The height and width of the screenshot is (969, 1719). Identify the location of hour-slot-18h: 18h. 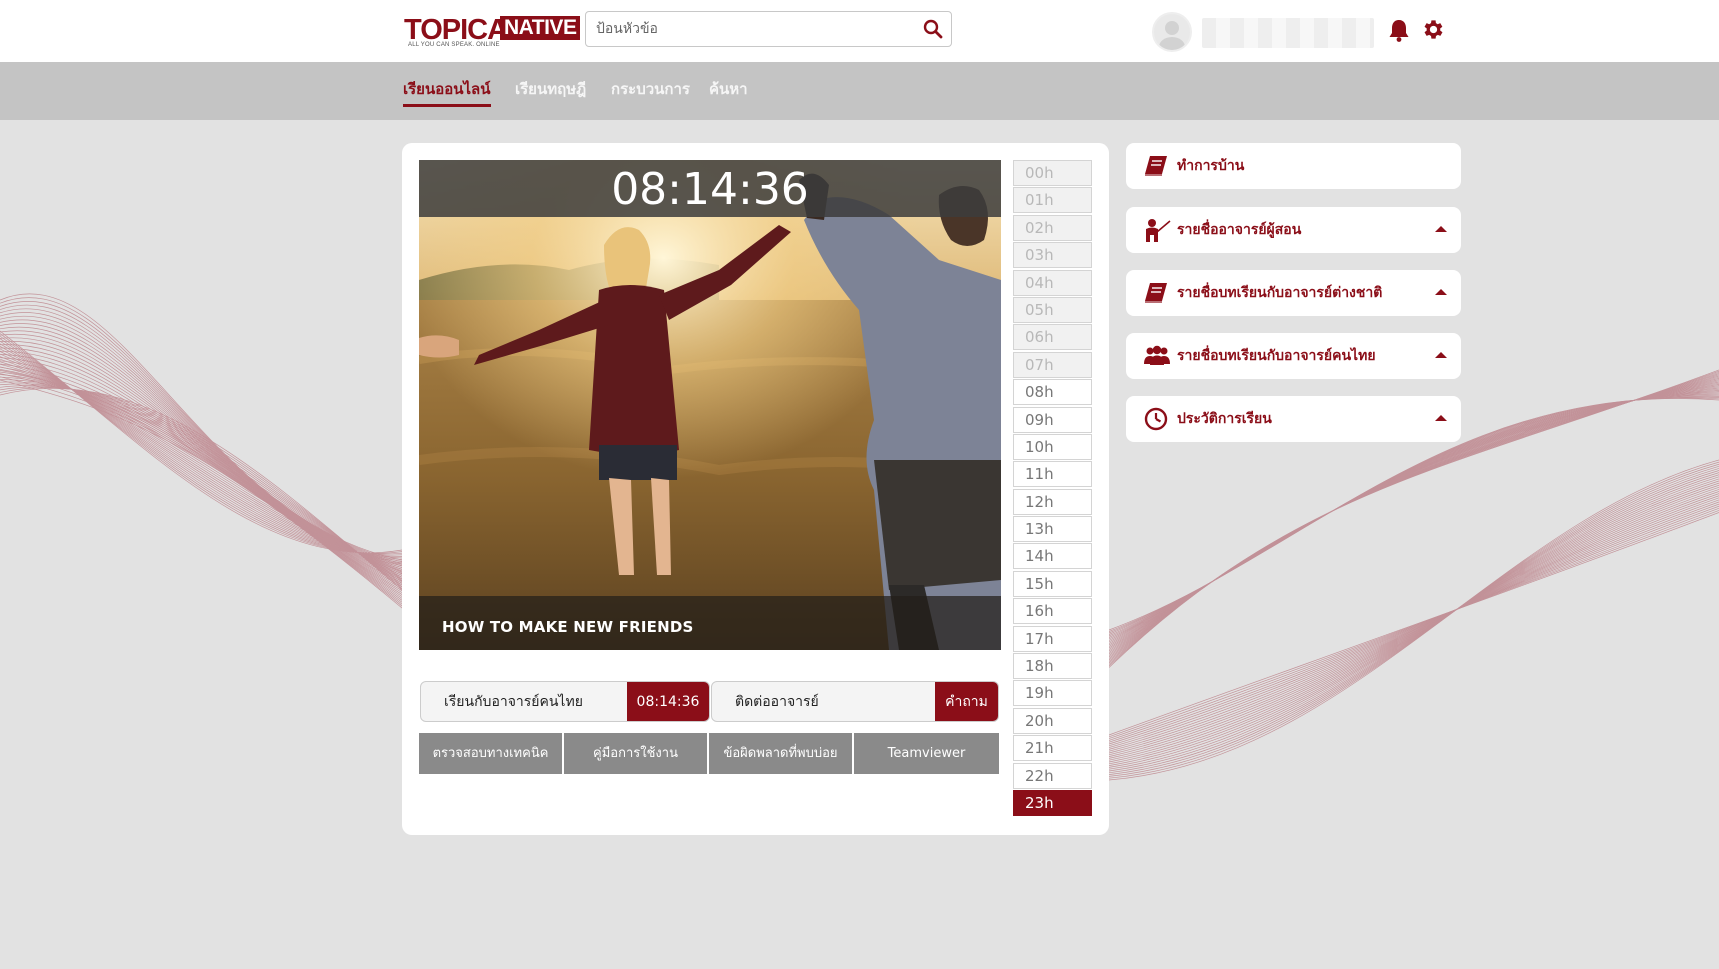
(1052, 666).